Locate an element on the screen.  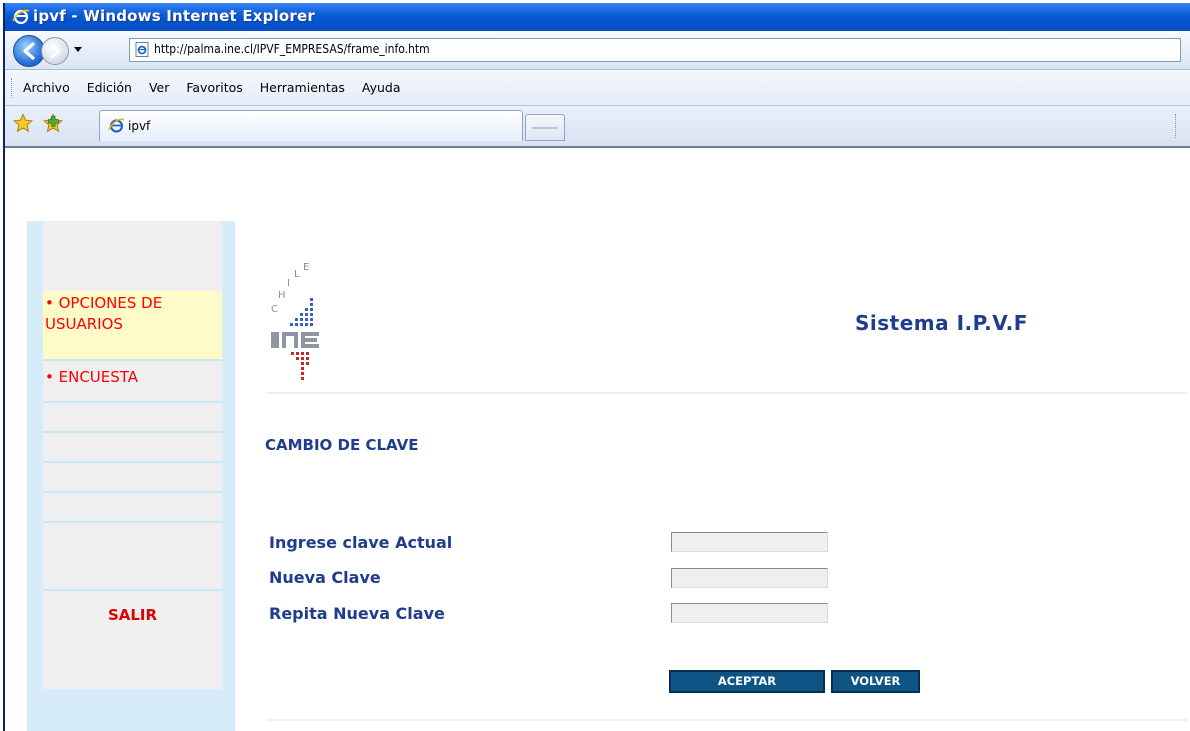
svg-text: I is located at coordinates (288, 283).